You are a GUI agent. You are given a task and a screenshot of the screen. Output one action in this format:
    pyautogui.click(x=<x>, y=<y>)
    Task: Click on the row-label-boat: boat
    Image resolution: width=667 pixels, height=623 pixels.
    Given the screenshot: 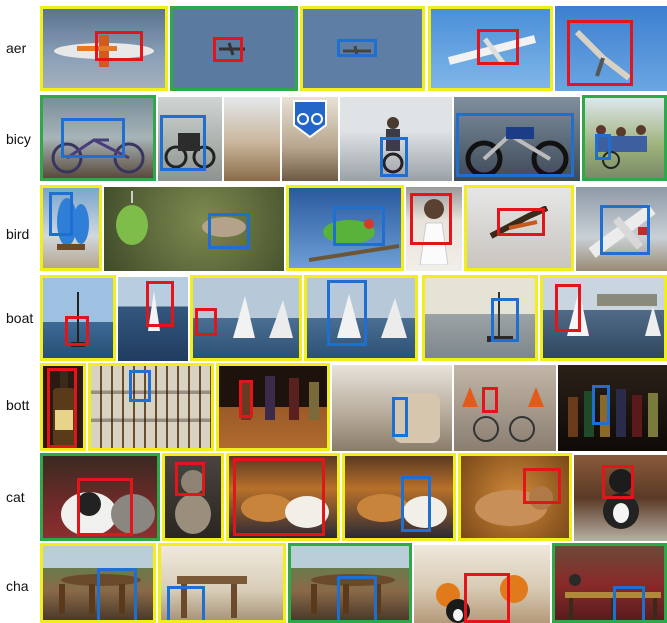 What is the action you would take?
    pyautogui.click(x=20, y=318)
    